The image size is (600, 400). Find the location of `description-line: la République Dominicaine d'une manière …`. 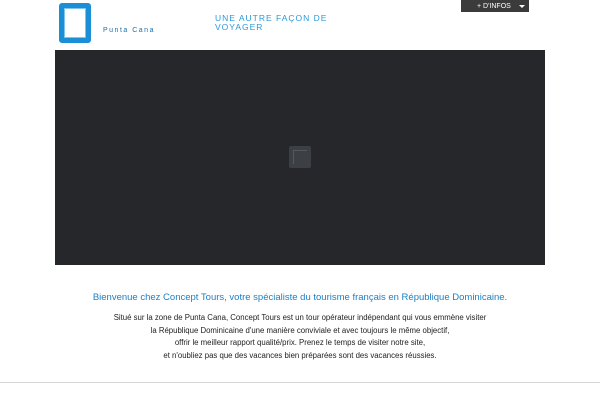

description-line: la République Dominicaine d'une manière … is located at coordinates (300, 330).